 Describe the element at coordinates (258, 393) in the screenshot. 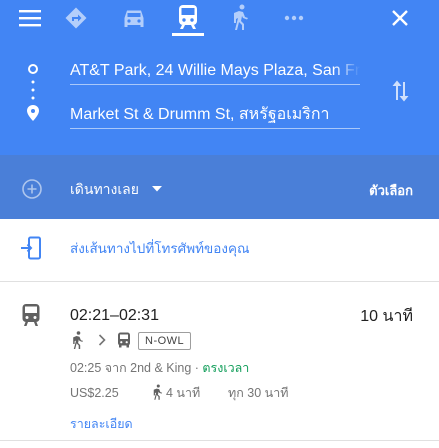

I see `frequency: ทุก 30 นาที` at that location.